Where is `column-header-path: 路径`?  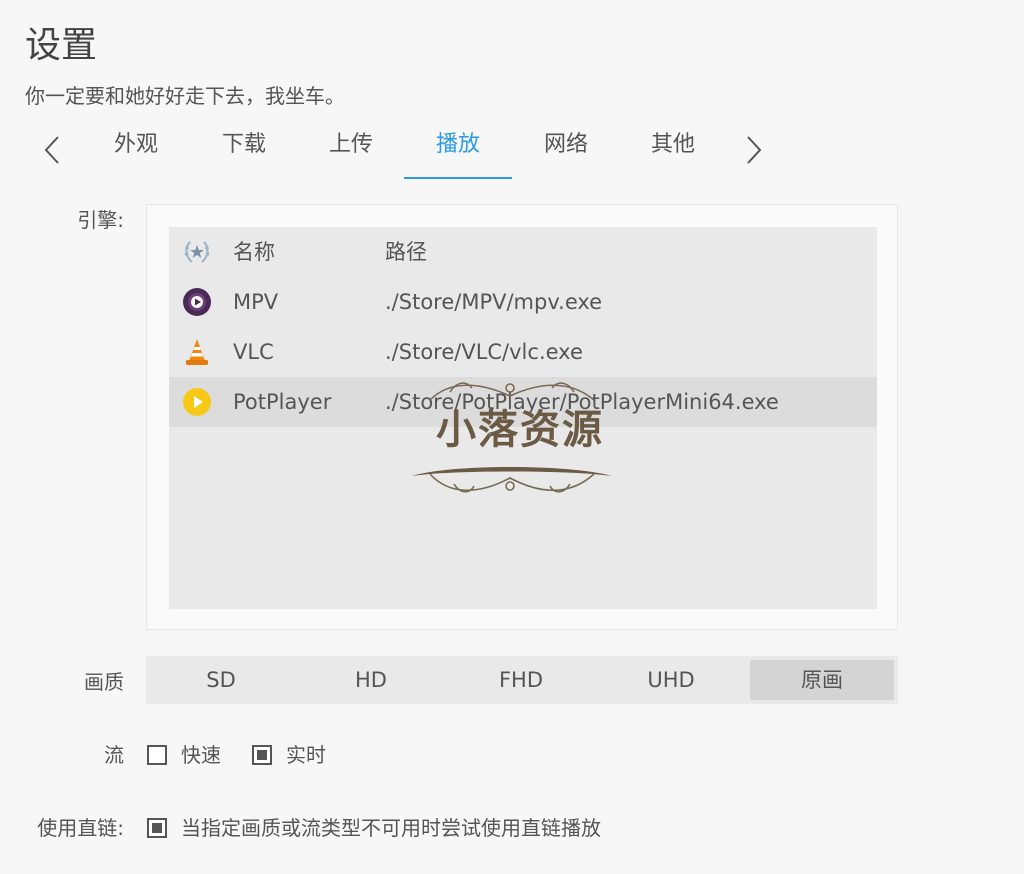
column-header-path: 路径 is located at coordinates (406, 252).